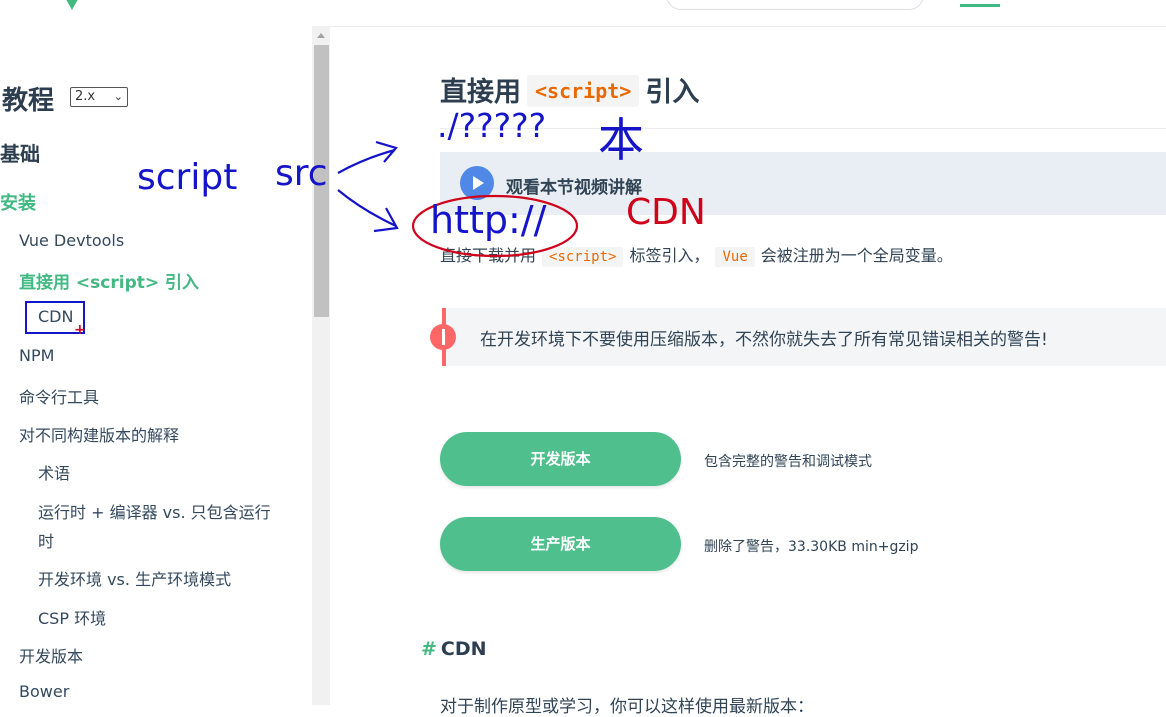 Image resolution: width=1166 pixels, height=717 pixels. I want to click on annotation-http: http://, so click(488, 220).